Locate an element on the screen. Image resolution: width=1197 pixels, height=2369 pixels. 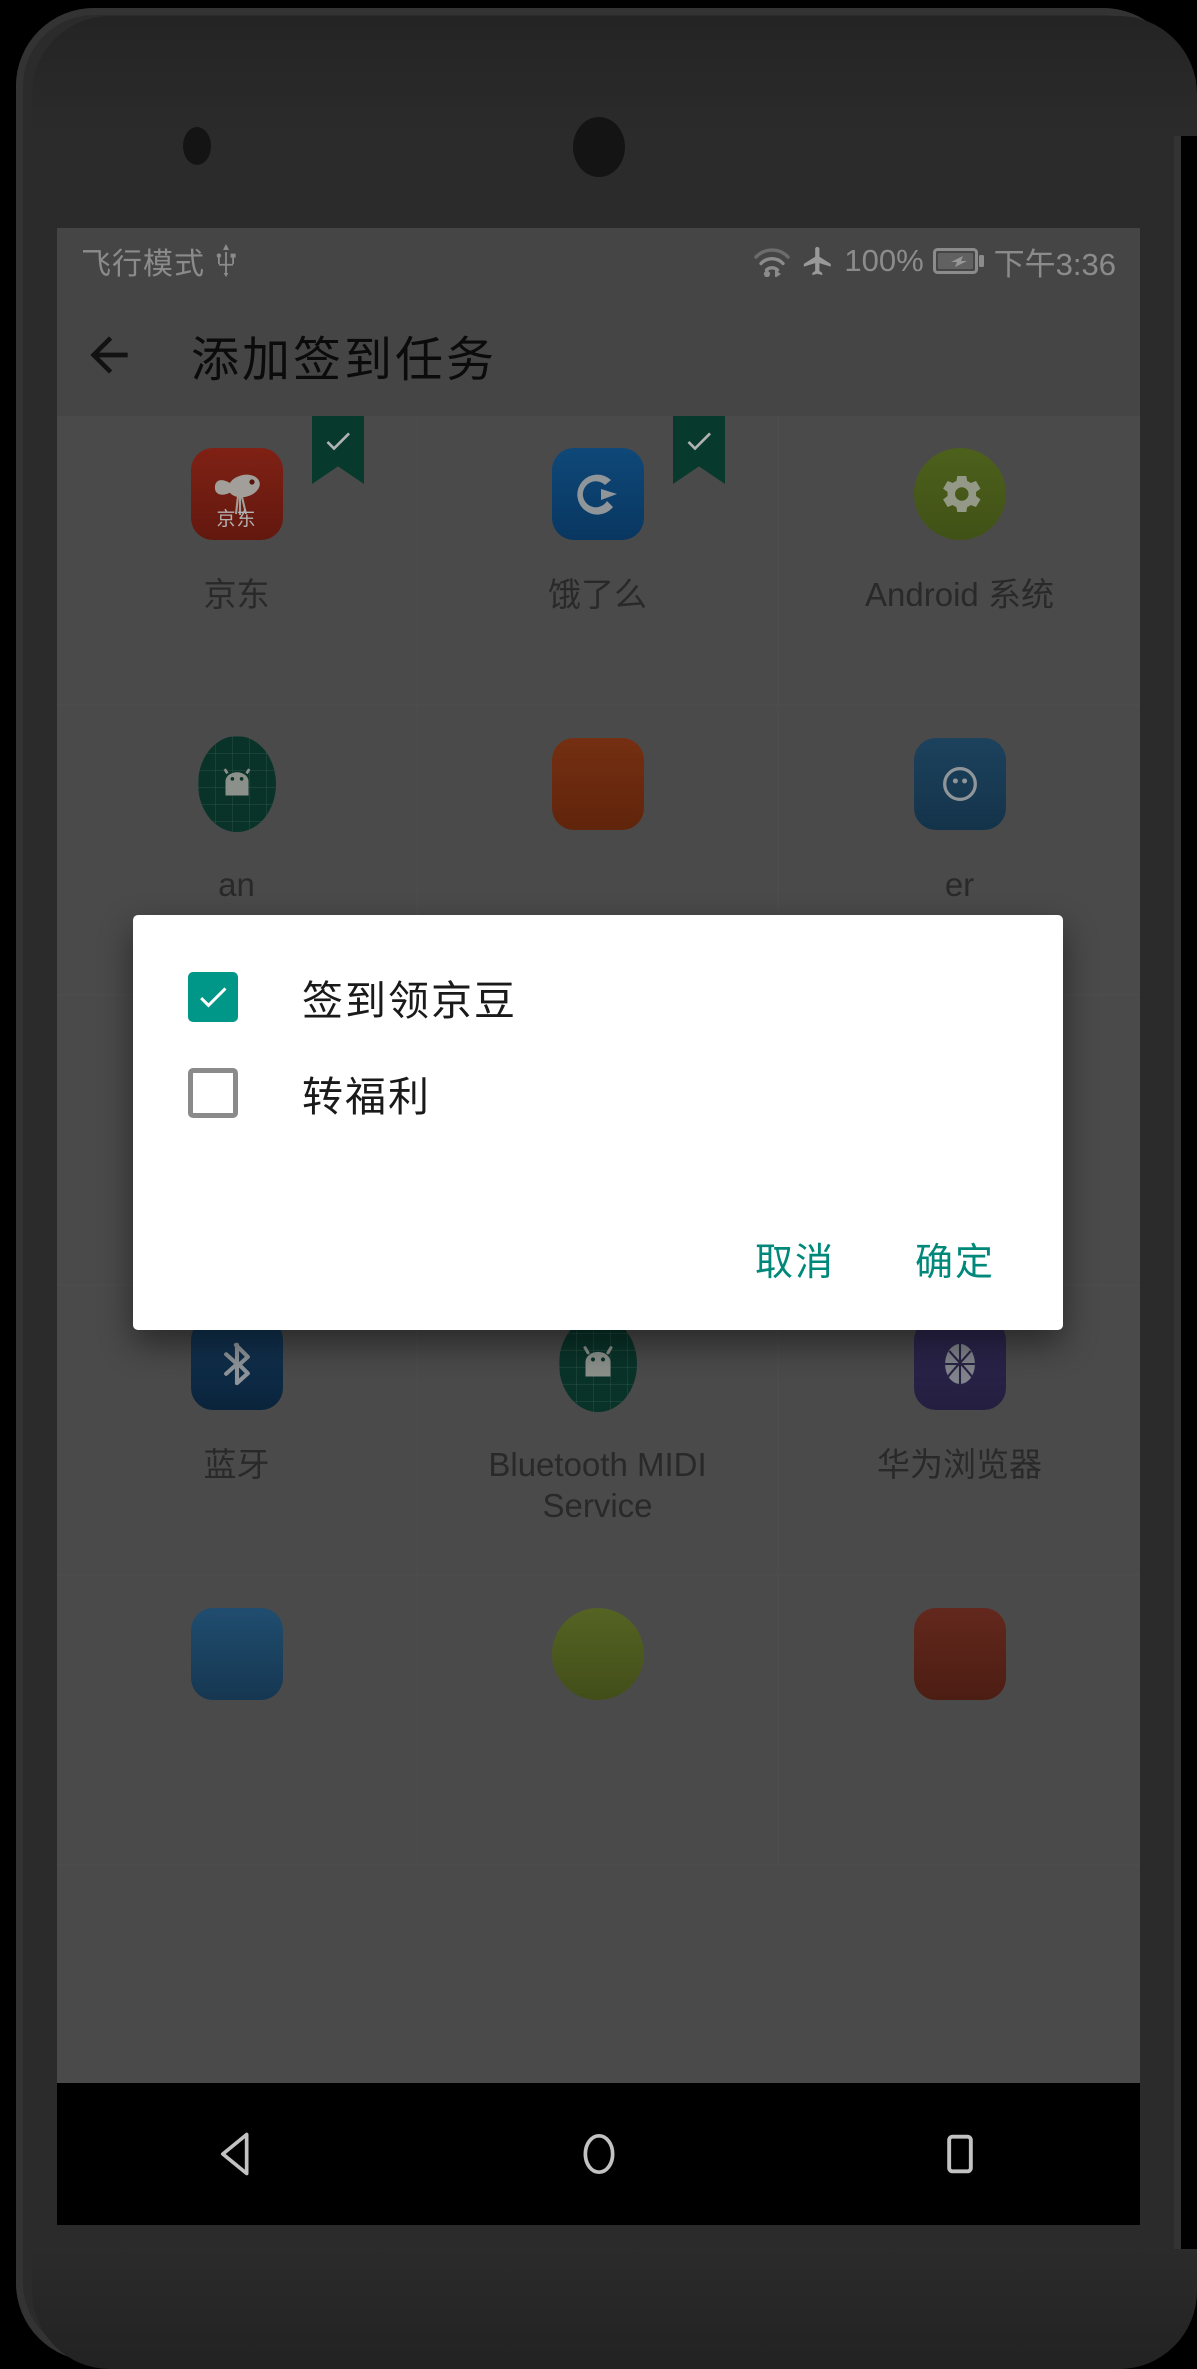
nav-home-icon is located at coordinates (598, 2154).